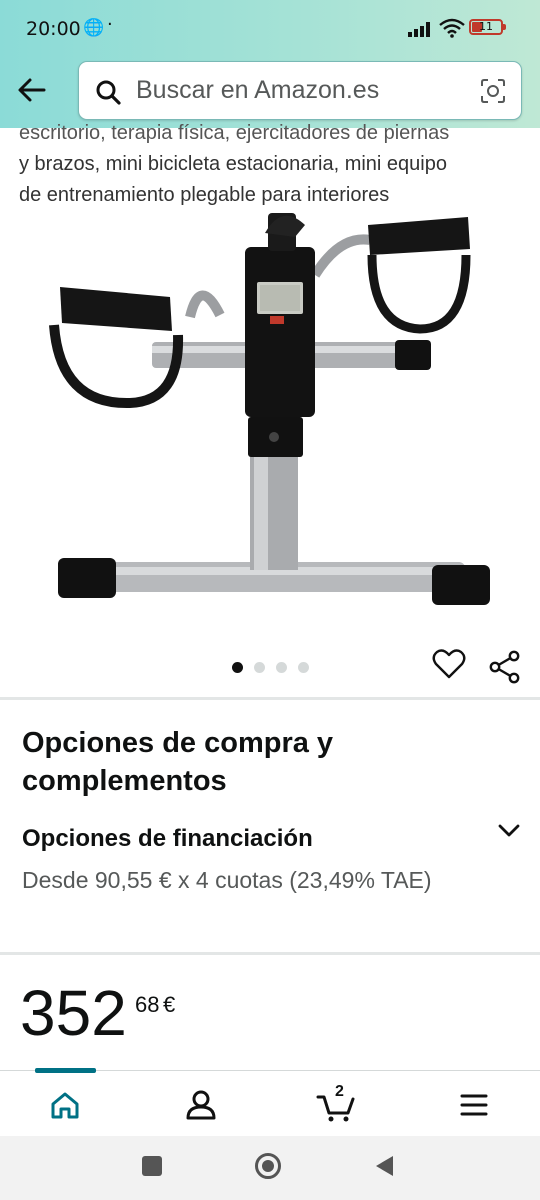  What do you see at coordinates (53, 29) in the screenshot?
I see `status-time: 20:00` at bounding box center [53, 29].